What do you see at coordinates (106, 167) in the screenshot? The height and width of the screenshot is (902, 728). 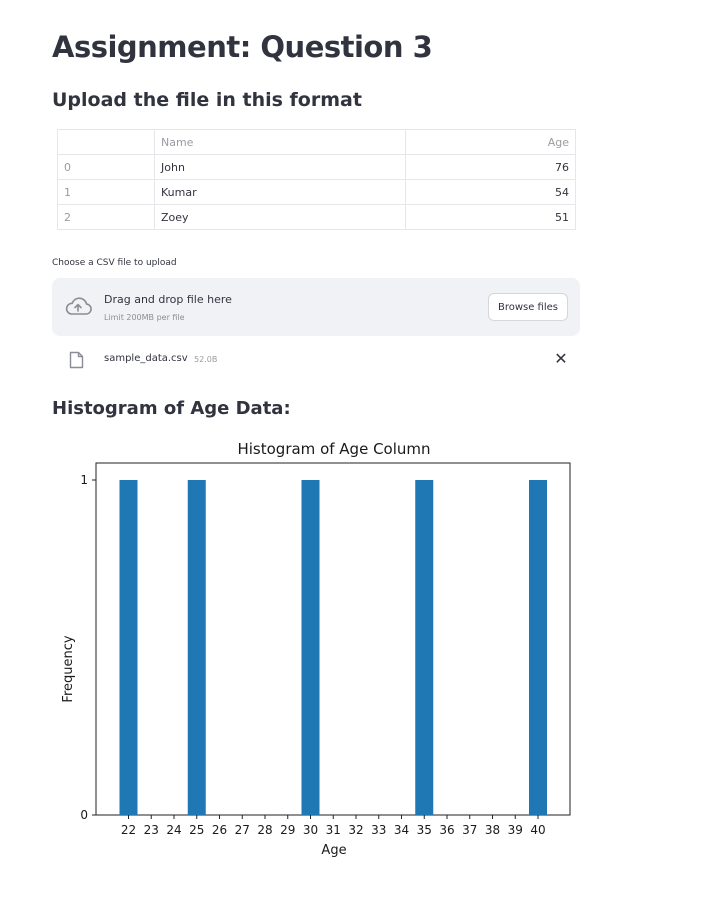 I see `row-index: 0` at bounding box center [106, 167].